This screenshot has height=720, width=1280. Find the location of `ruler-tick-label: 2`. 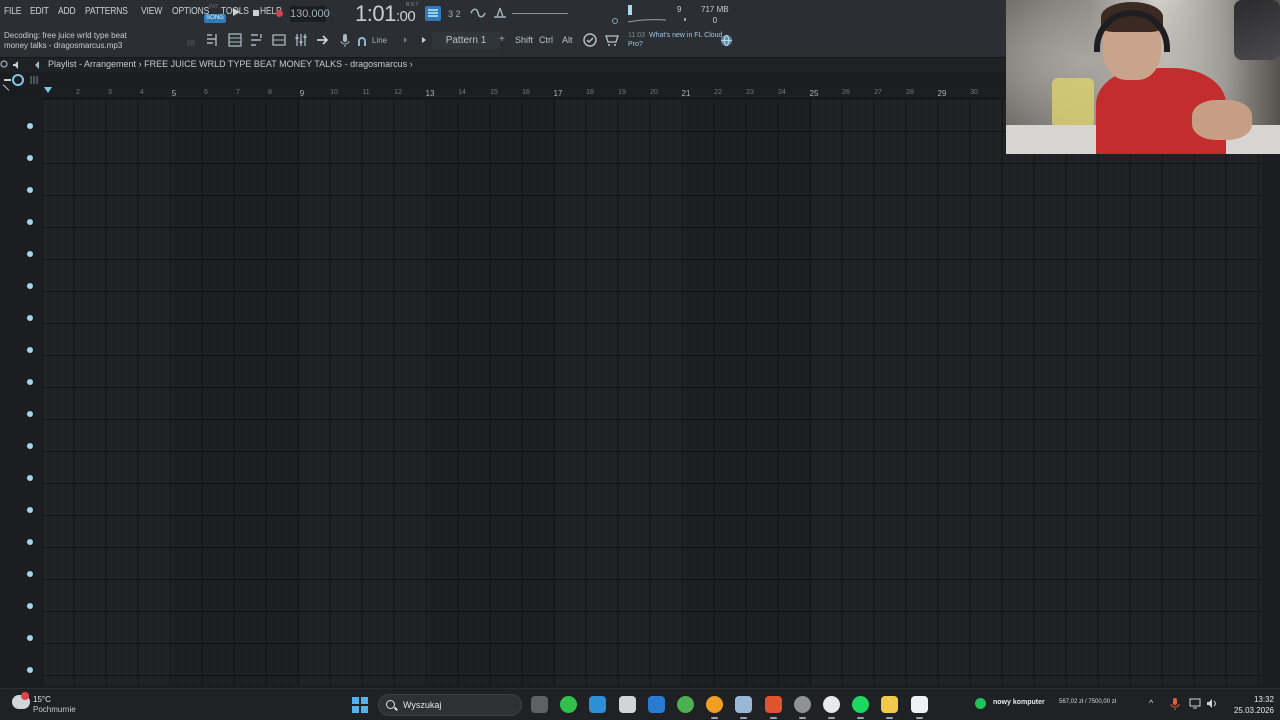

ruler-tick-label: 2 is located at coordinates (78, 92).